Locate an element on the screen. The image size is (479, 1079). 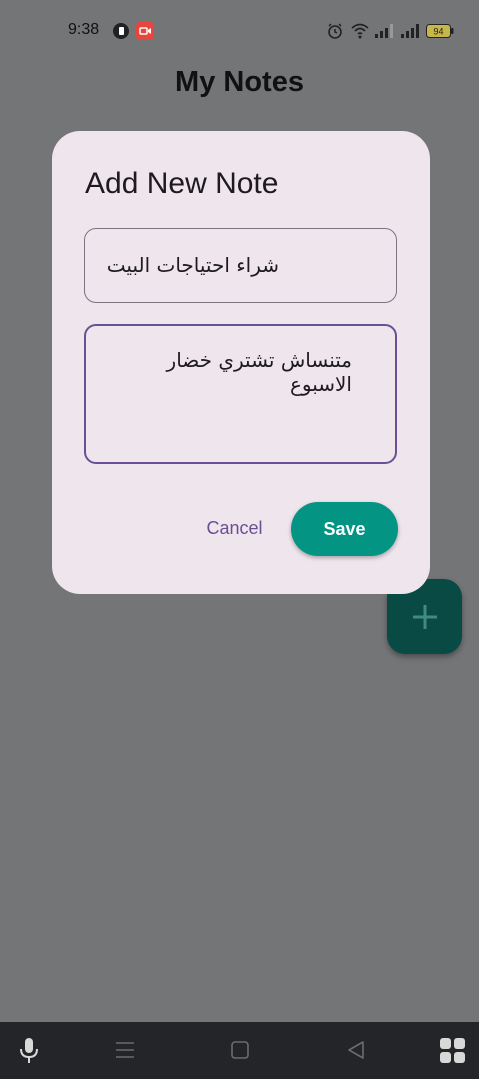
status-bar: 9:38 94 is located at coordinates (239, 30).